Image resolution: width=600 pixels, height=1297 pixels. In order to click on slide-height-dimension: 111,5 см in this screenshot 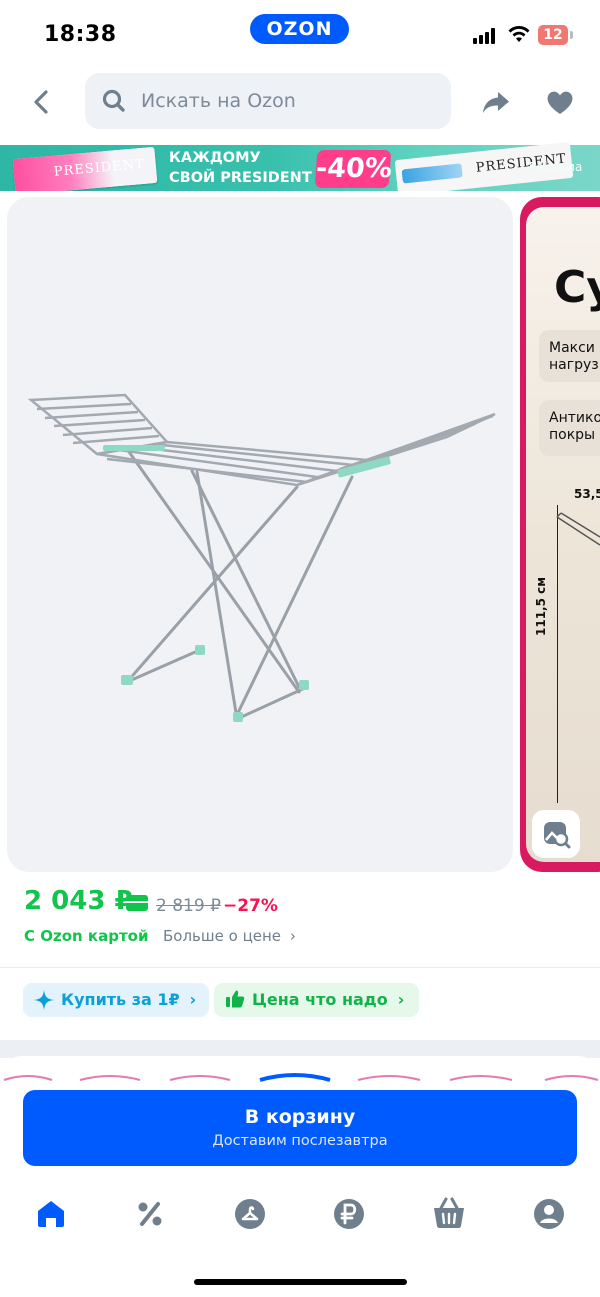, I will do `click(541, 606)`.